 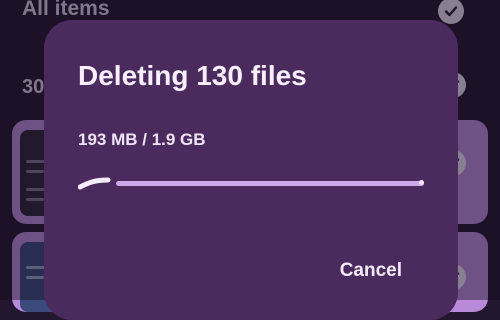 What do you see at coordinates (371, 271) in the screenshot?
I see `cancel-button: Cancel` at bounding box center [371, 271].